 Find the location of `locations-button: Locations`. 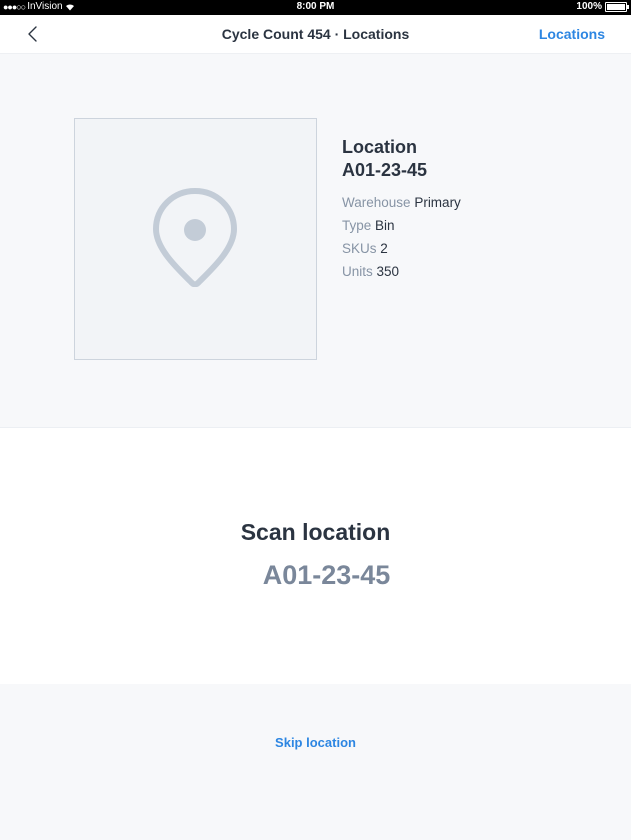

locations-button: Locations is located at coordinates (572, 34).